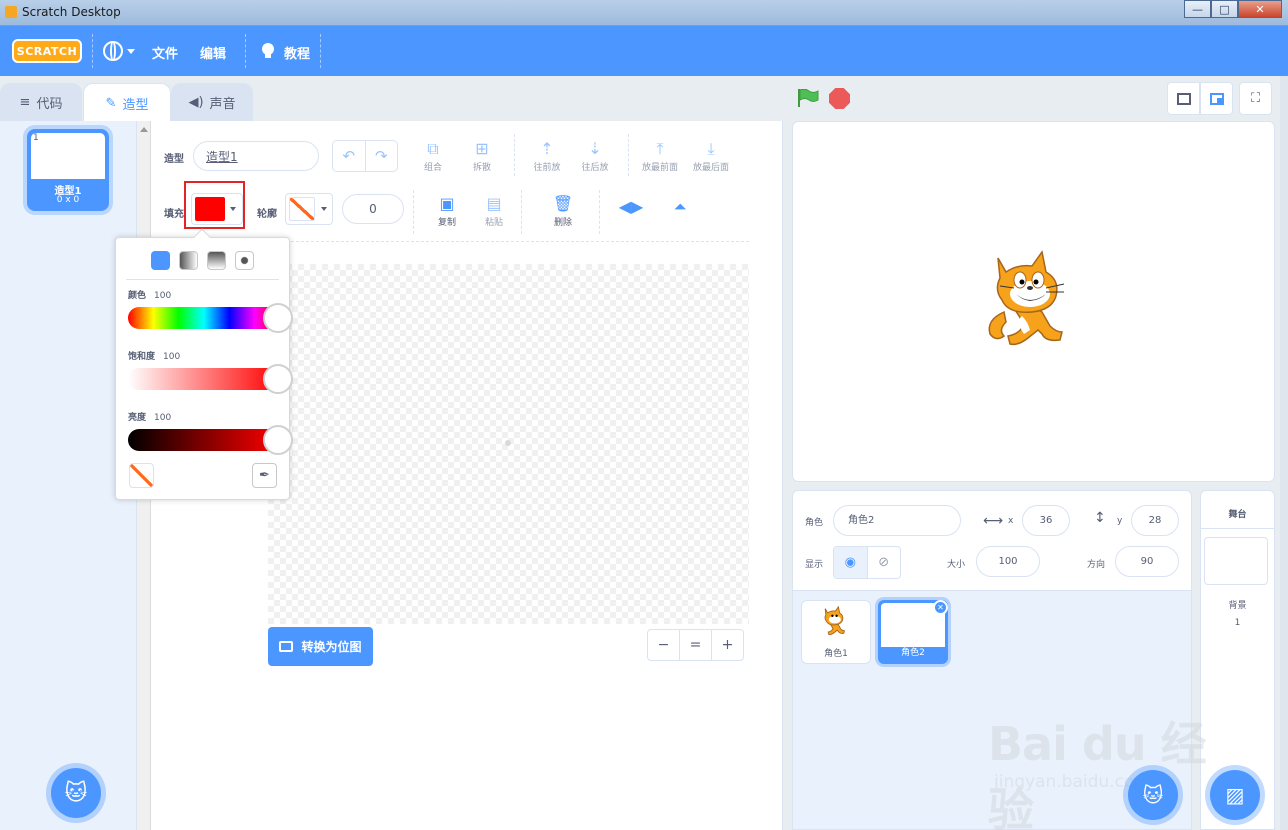  I want to click on large-stage-button, so click(1216, 98).